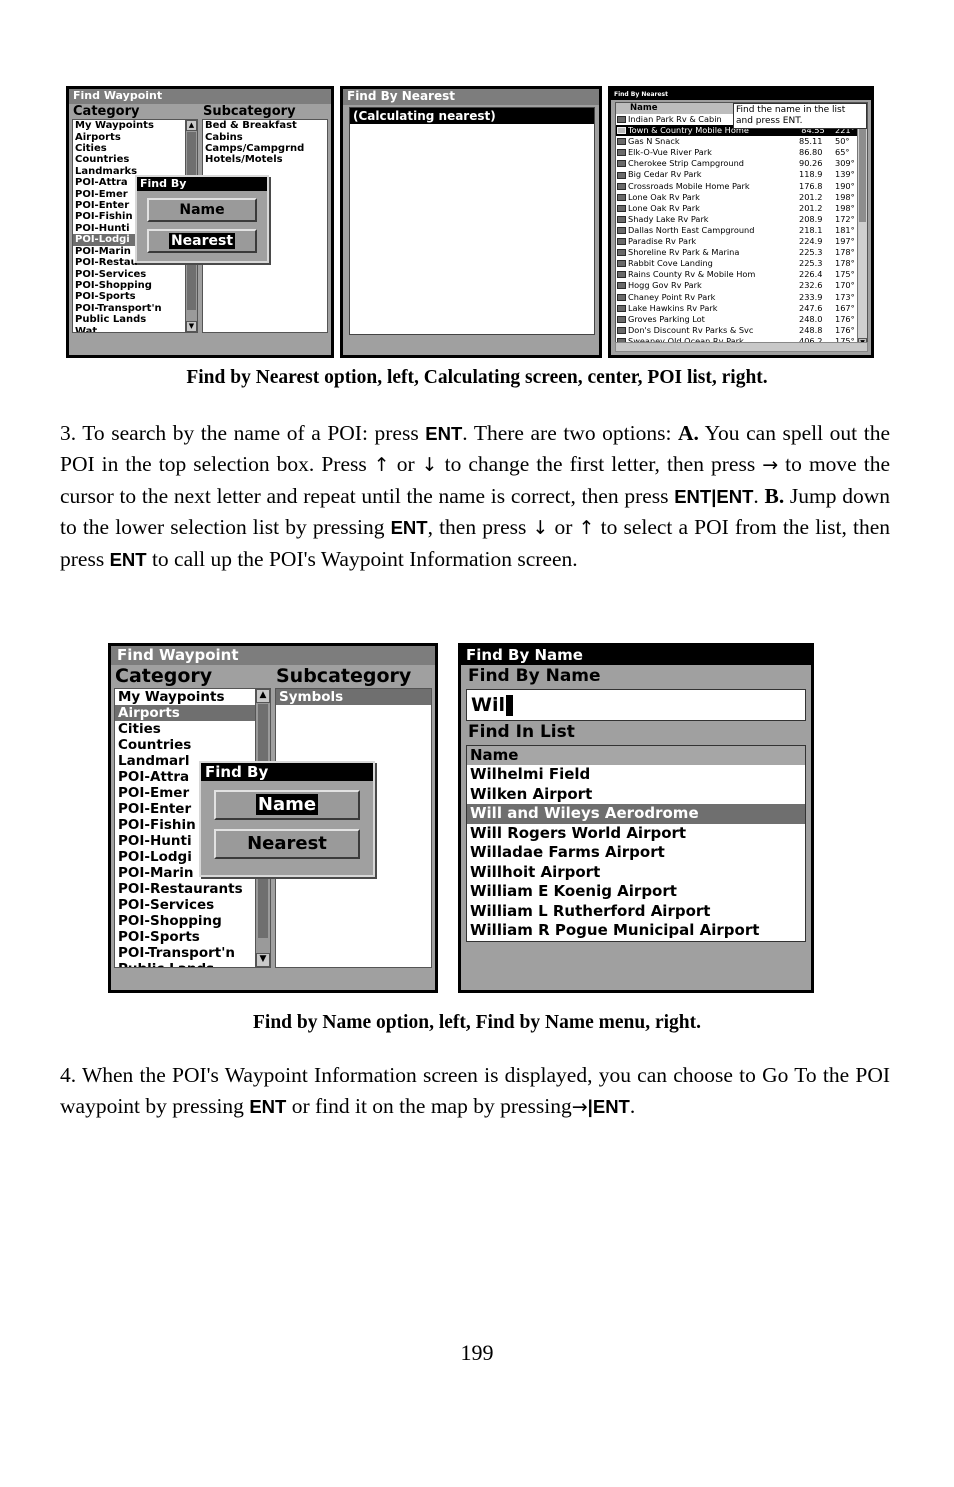  I want to click on poi-name: Lone Oak Rv Park, so click(664, 207).